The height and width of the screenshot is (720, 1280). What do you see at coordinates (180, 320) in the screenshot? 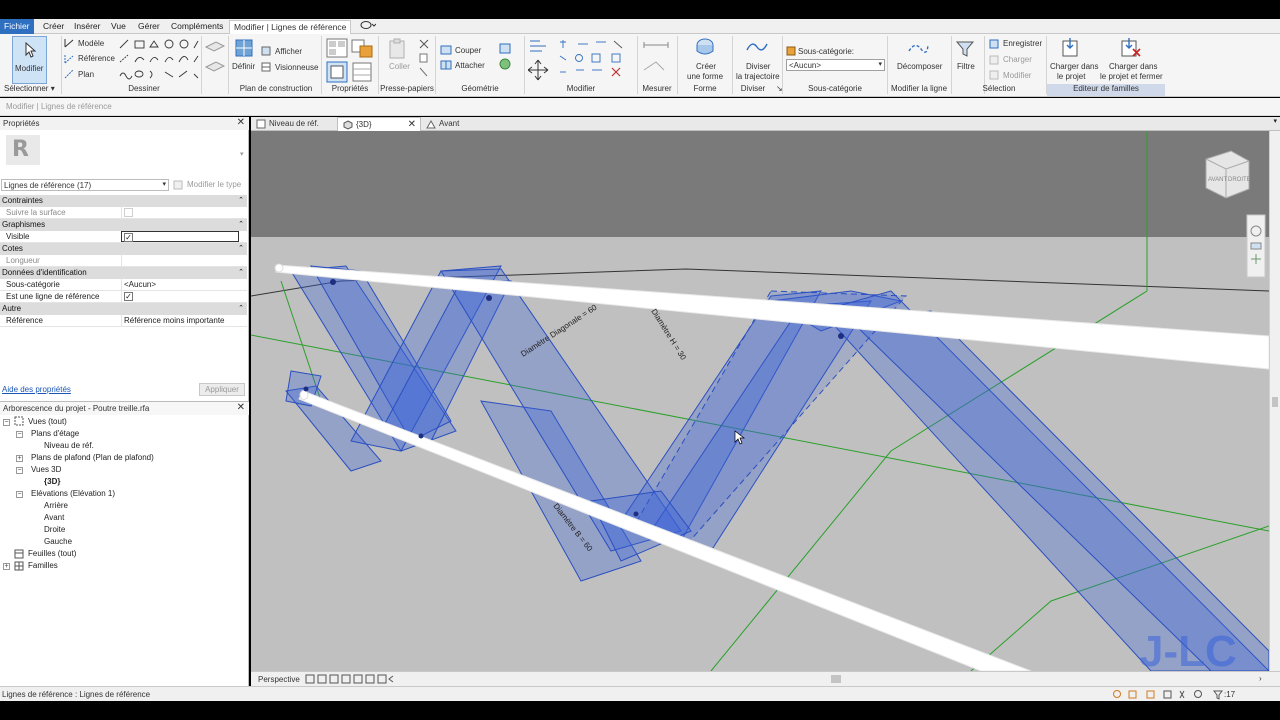
I see `prop-value: Référence moins importante` at bounding box center [180, 320].